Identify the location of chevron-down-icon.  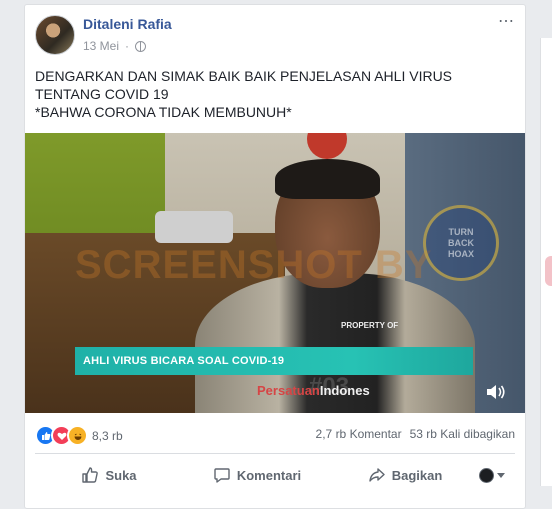
(501, 475).